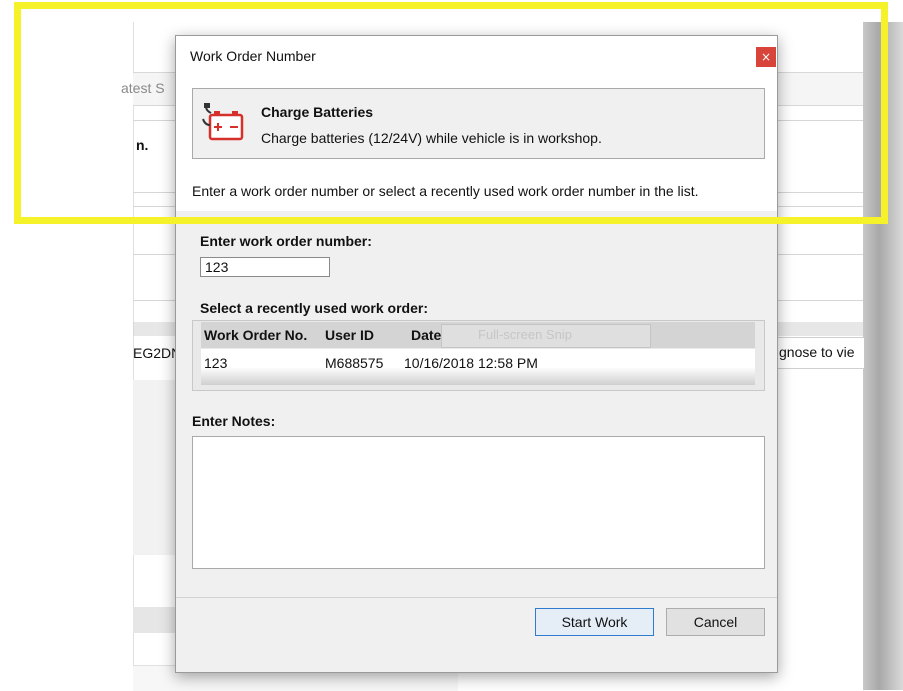 The width and height of the screenshot is (903, 691). Describe the element at coordinates (354, 363) in the screenshot. I see `cell-user-id: M688575` at that location.